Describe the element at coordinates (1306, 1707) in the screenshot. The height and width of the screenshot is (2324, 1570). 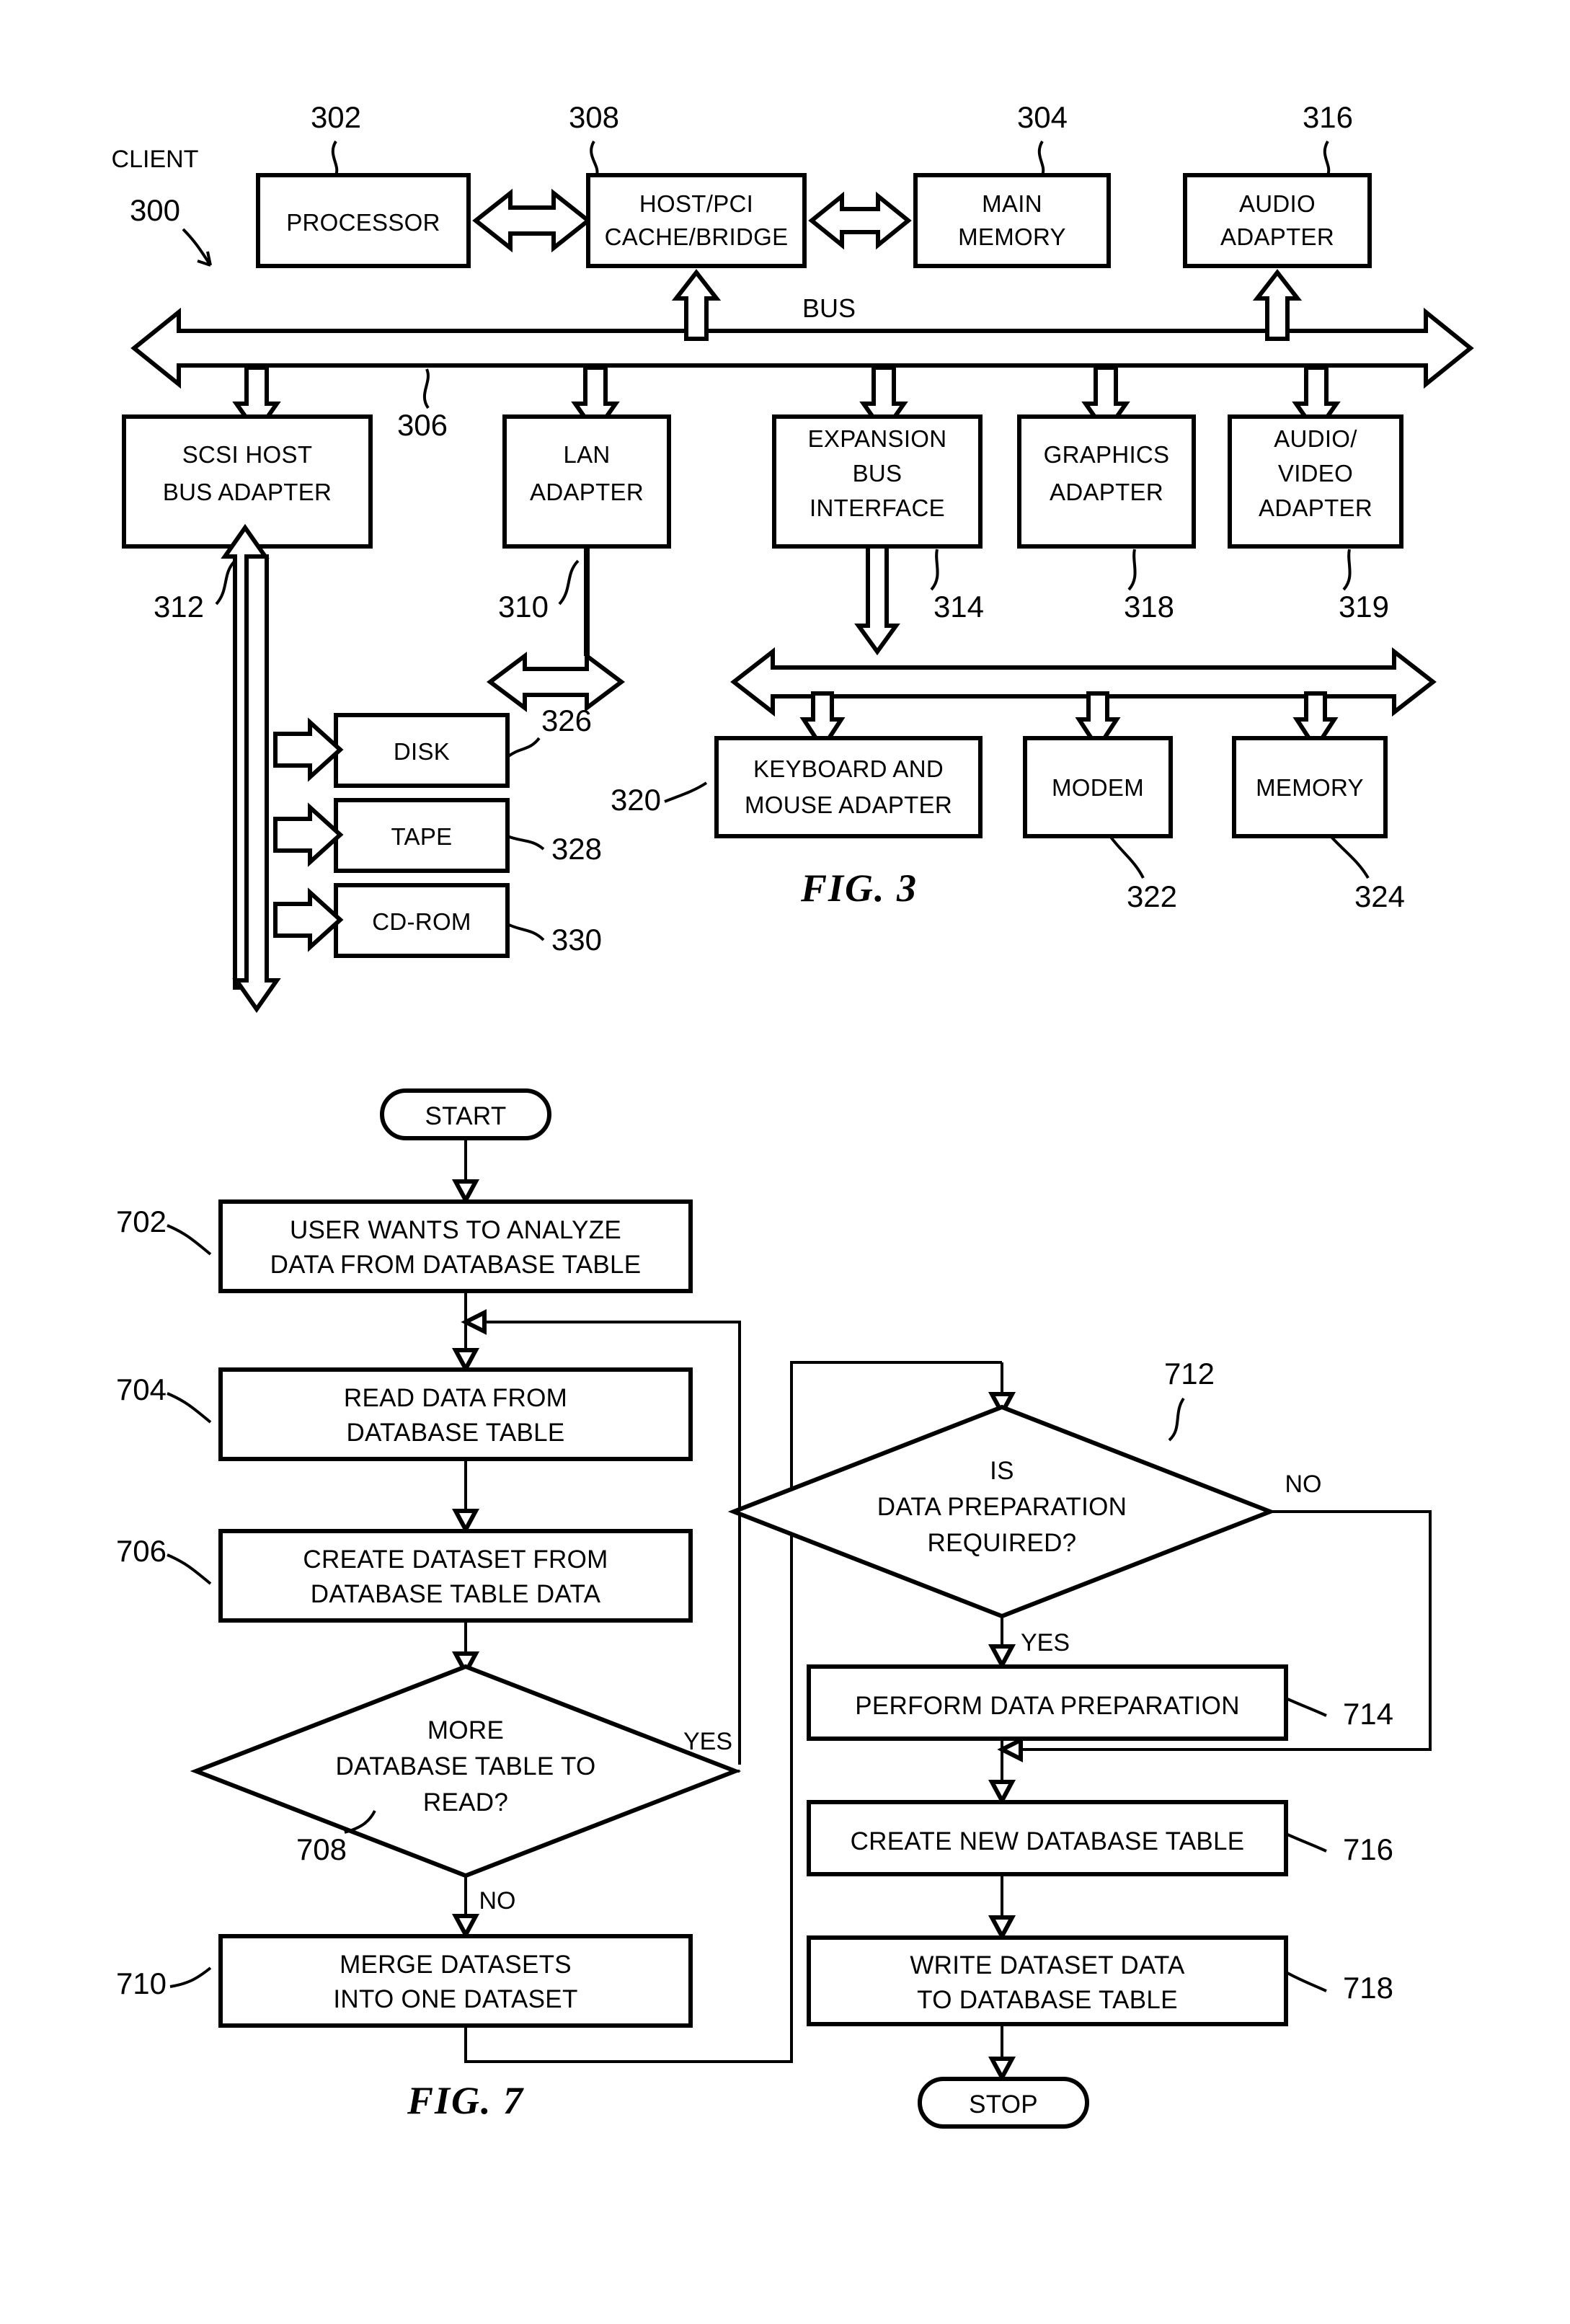
I see `ref-714-leader` at that location.